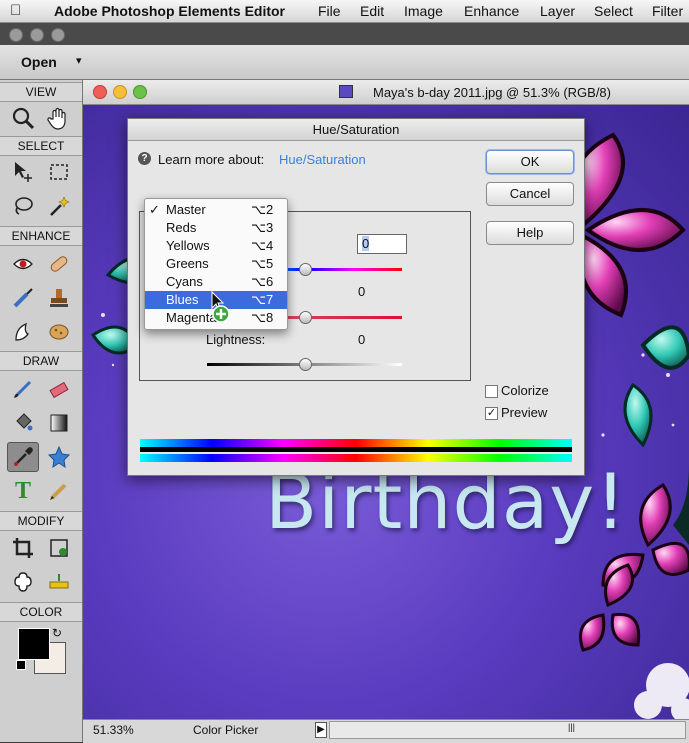  What do you see at coordinates (491, 413) in the screenshot?
I see `preview-checkbox: ✓` at bounding box center [491, 413].